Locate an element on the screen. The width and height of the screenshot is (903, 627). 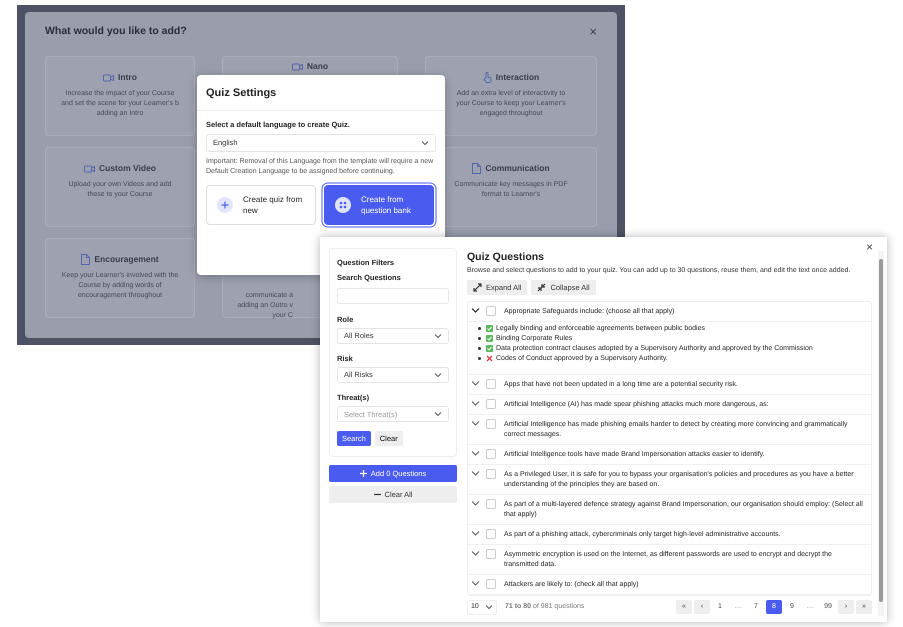
card-title: Nano is located at coordinates (317, 66).